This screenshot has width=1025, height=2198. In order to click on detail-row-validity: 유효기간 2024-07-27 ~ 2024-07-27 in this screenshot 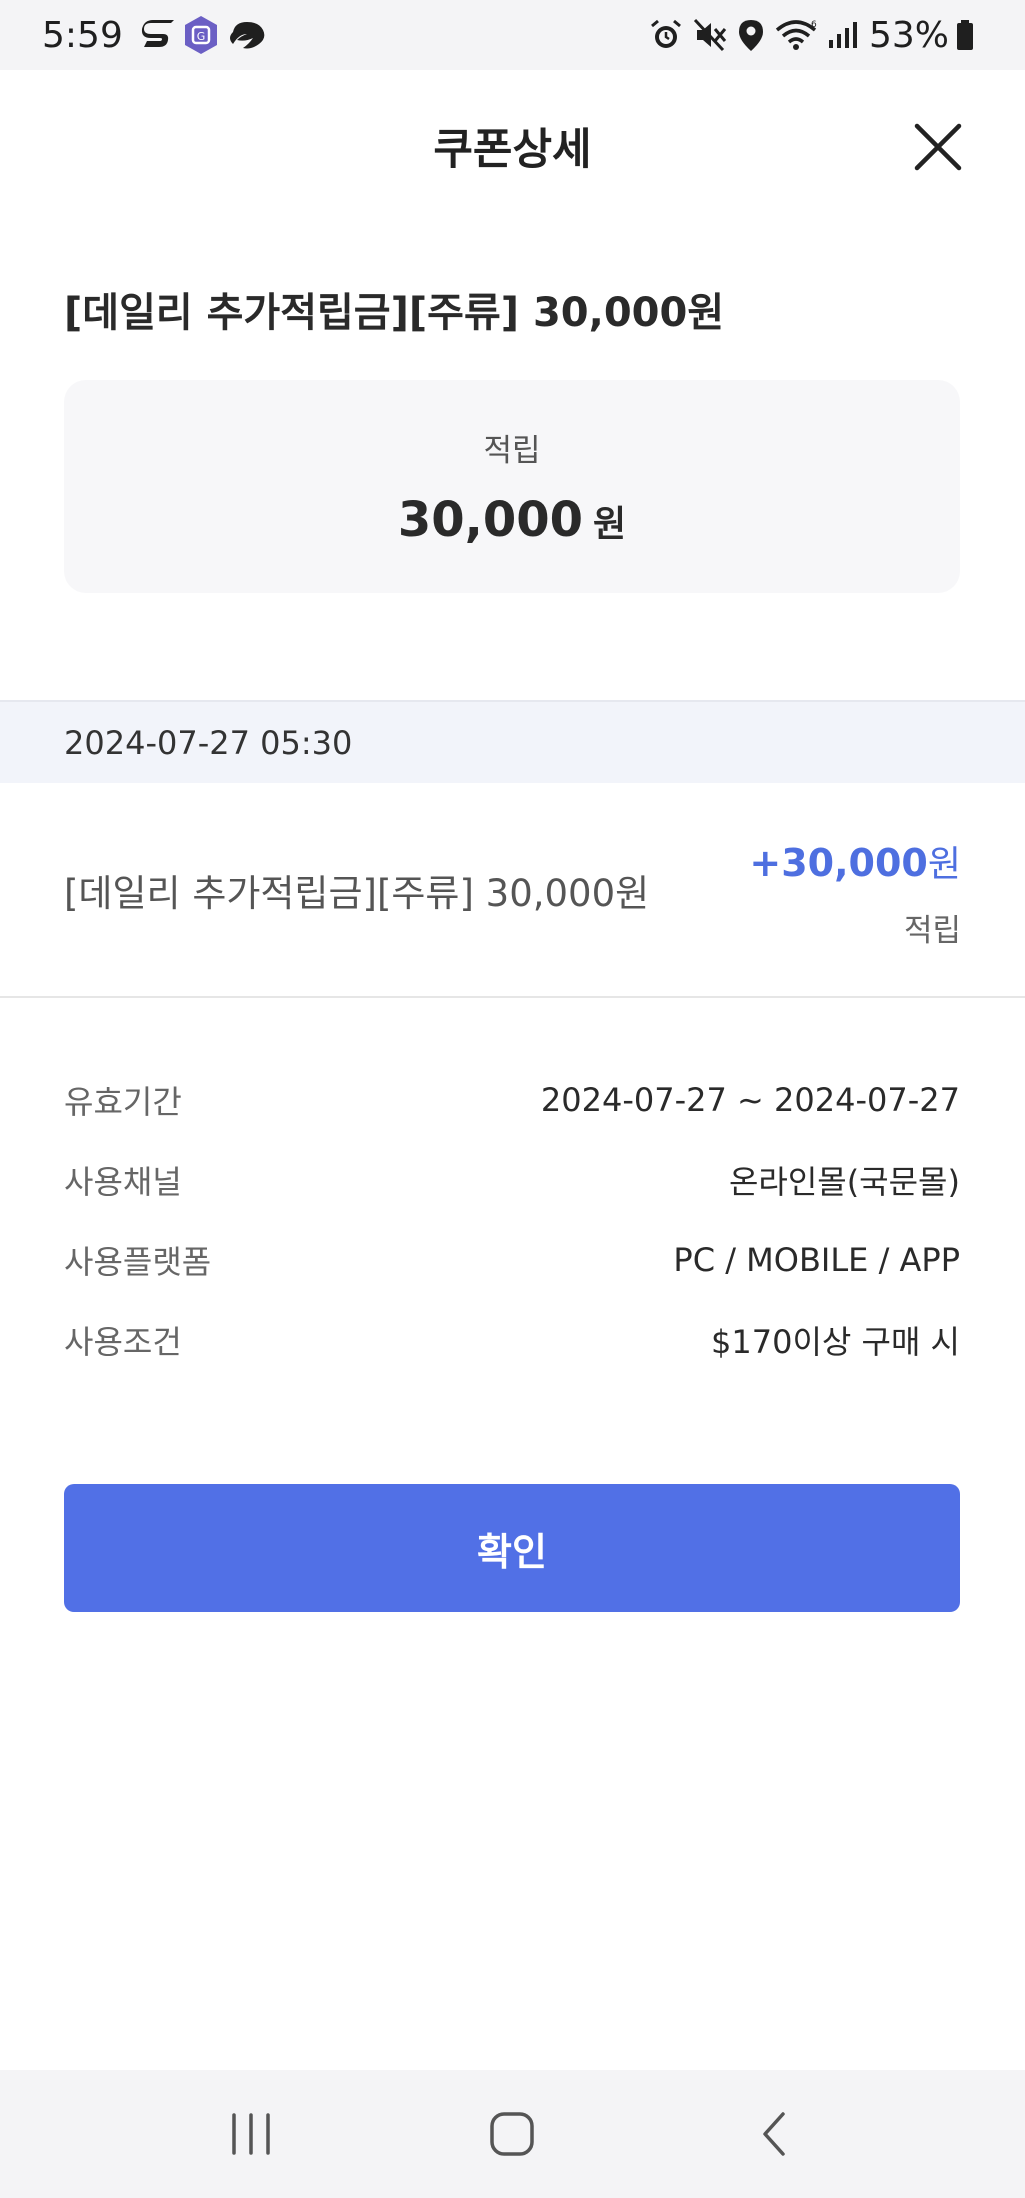, I will do `click(512, 1100)`.